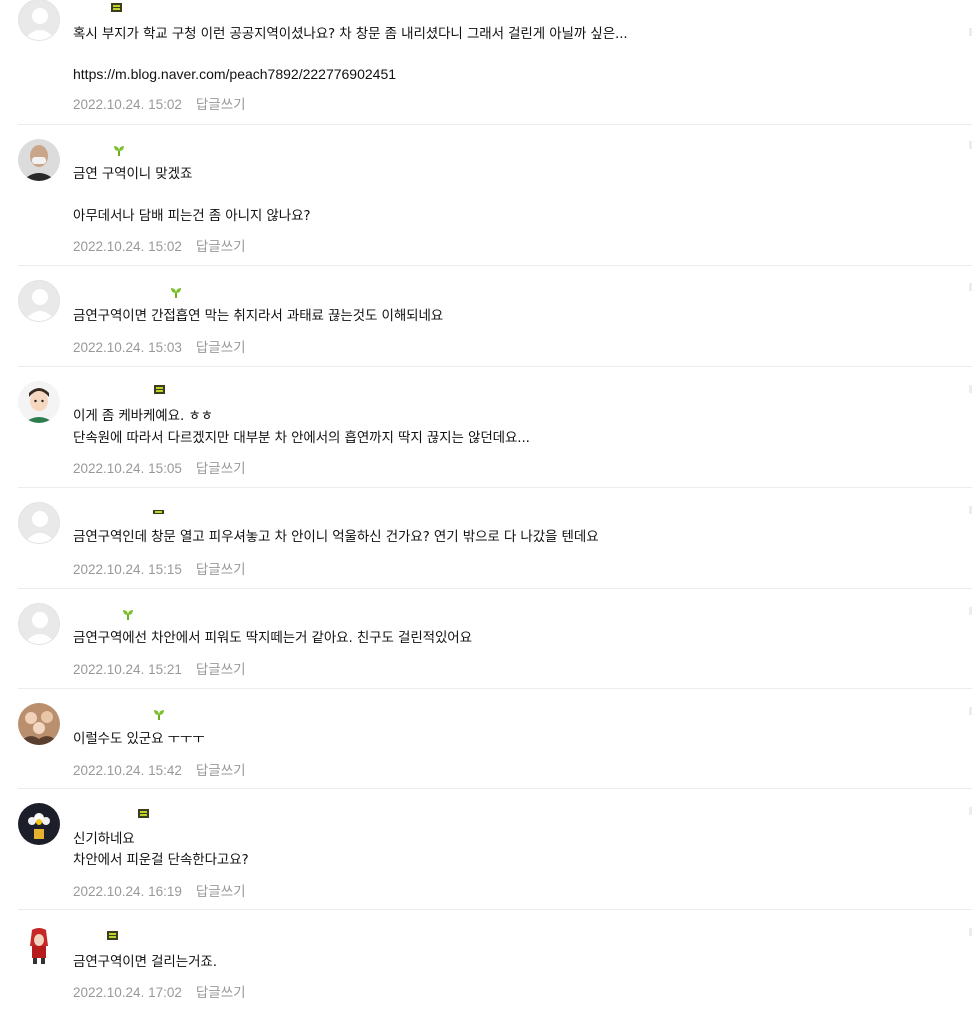 This screenshot has width=972, height=1029. Describe the element at coordinates (39, 402) in the screenshot. I see `cartoon-boy-avatar` at that location.